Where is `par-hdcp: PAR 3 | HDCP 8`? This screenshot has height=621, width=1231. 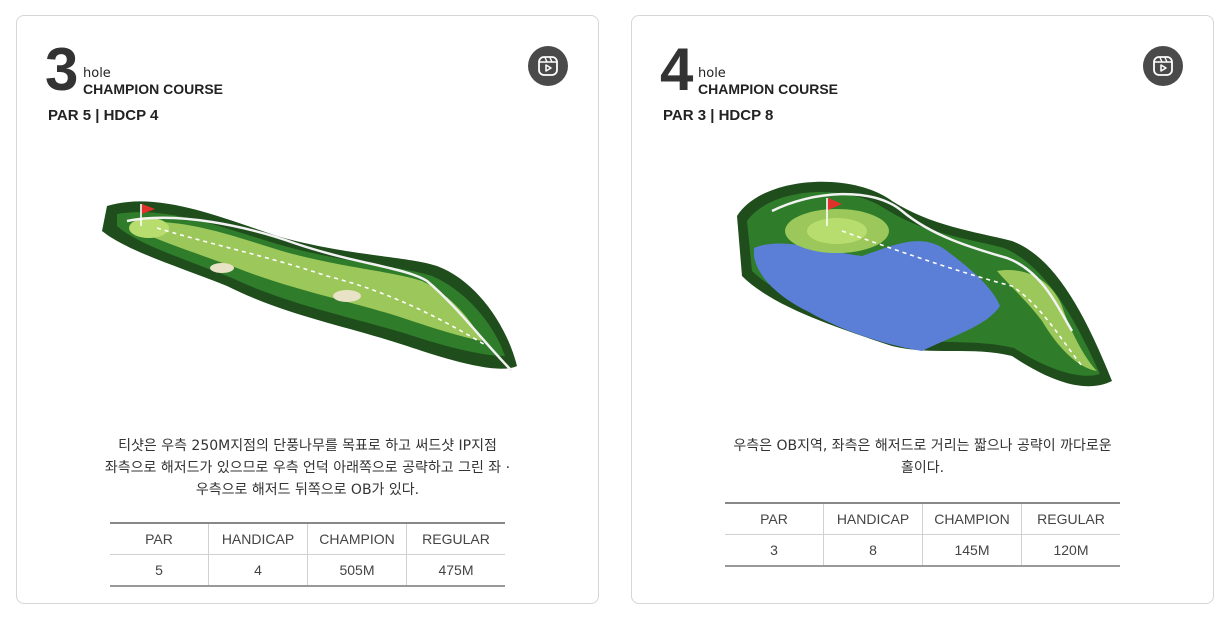 par-hdcp: PAR 3 | HDCP 8 is located at coordinates (718, 115).